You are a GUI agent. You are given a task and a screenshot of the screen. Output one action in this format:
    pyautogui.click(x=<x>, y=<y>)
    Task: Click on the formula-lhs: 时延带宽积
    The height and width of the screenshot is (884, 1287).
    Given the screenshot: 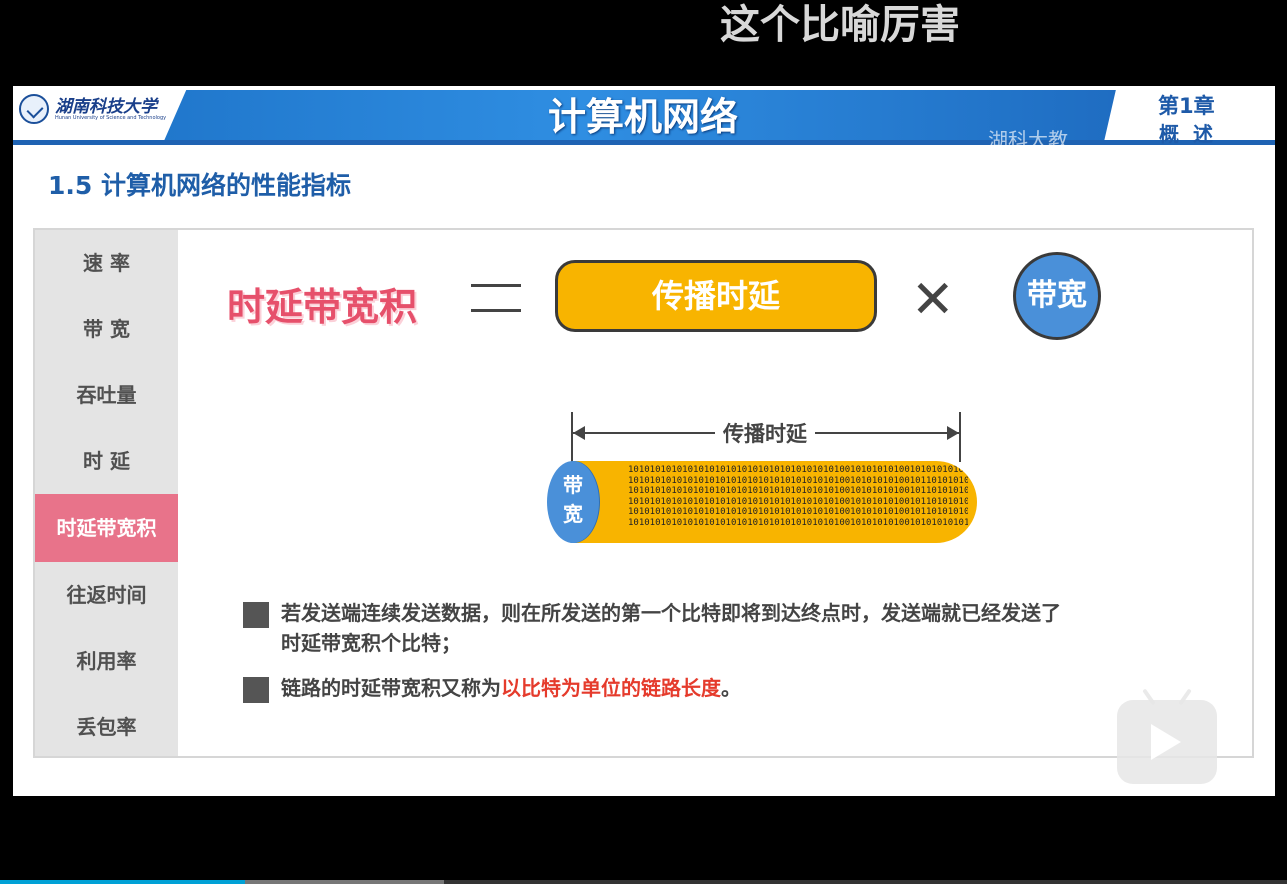 What is the action you would take?
    pyautogui.click(x=322, y=307)
    